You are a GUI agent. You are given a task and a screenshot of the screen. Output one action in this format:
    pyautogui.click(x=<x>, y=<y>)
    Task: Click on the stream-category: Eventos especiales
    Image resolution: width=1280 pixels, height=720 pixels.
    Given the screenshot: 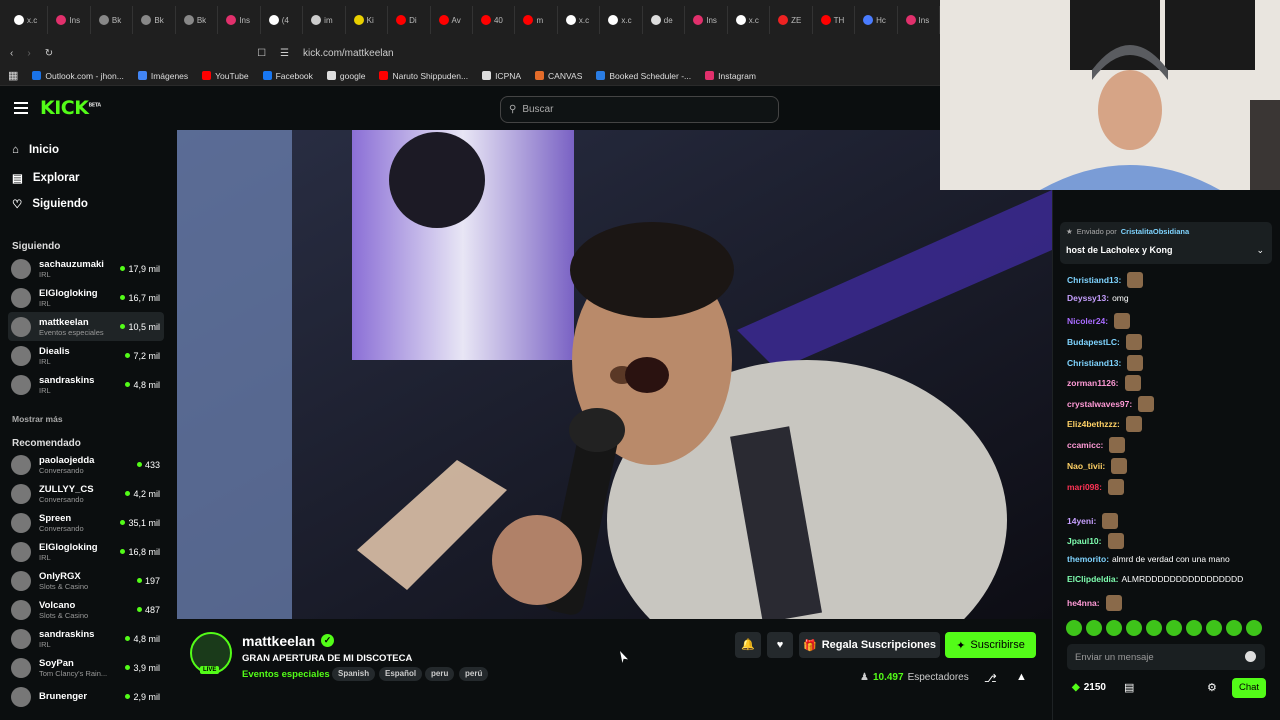 What is the action you would take?
    pyautogui.click(x=286, y=674)
    